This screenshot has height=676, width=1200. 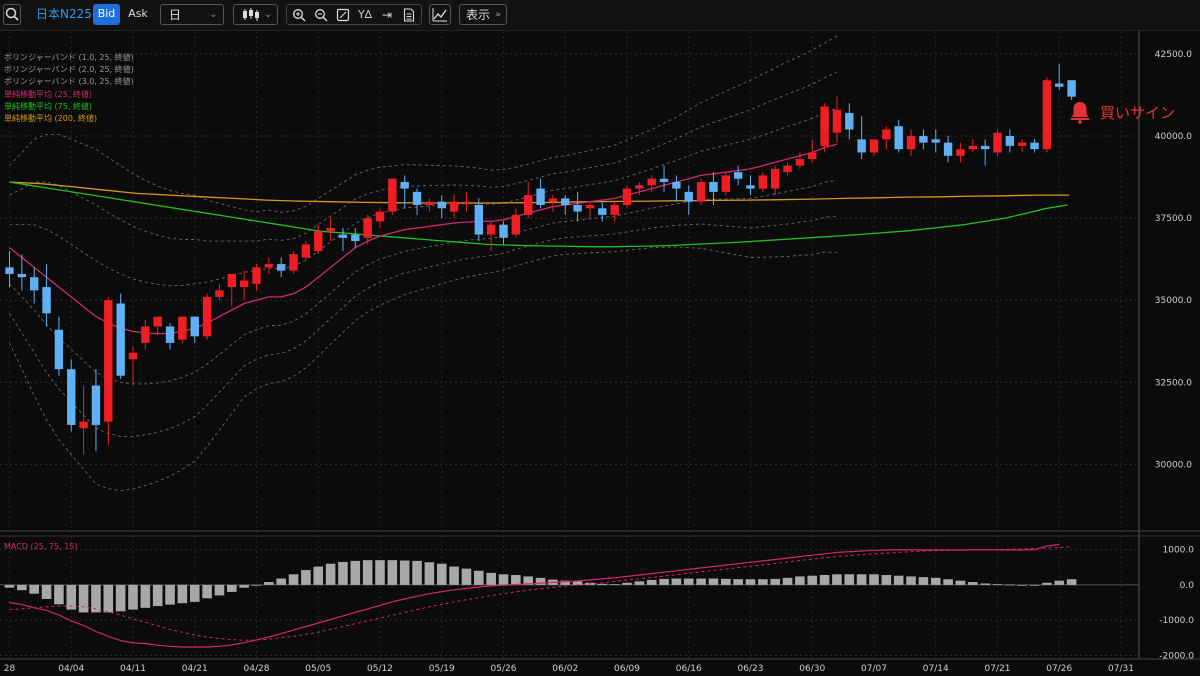 What do you see at coordinates (299, 15) in the screenshot?
I see `zoom-in-icon` at bounding box center [299, 15].